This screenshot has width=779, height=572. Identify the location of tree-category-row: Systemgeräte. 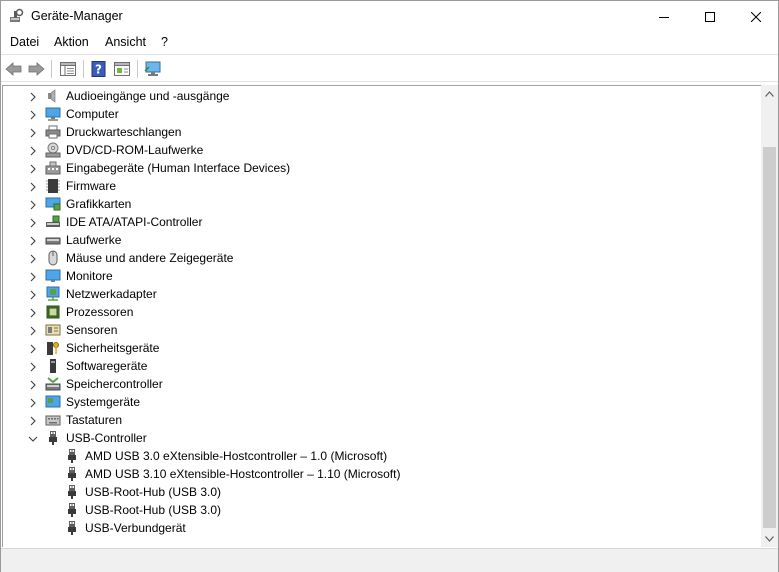
(373, 402).